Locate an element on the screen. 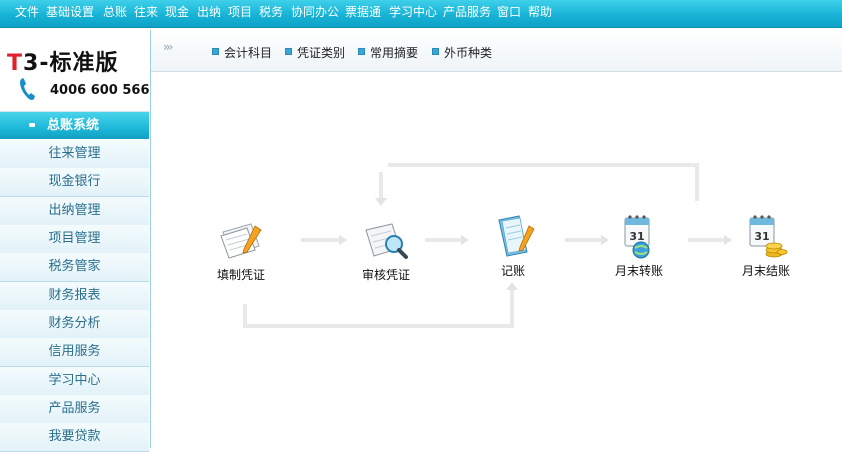 This screenshot has height=452, width=842. calendar-coins-icon: 31 is located at coordinates (768, 236).